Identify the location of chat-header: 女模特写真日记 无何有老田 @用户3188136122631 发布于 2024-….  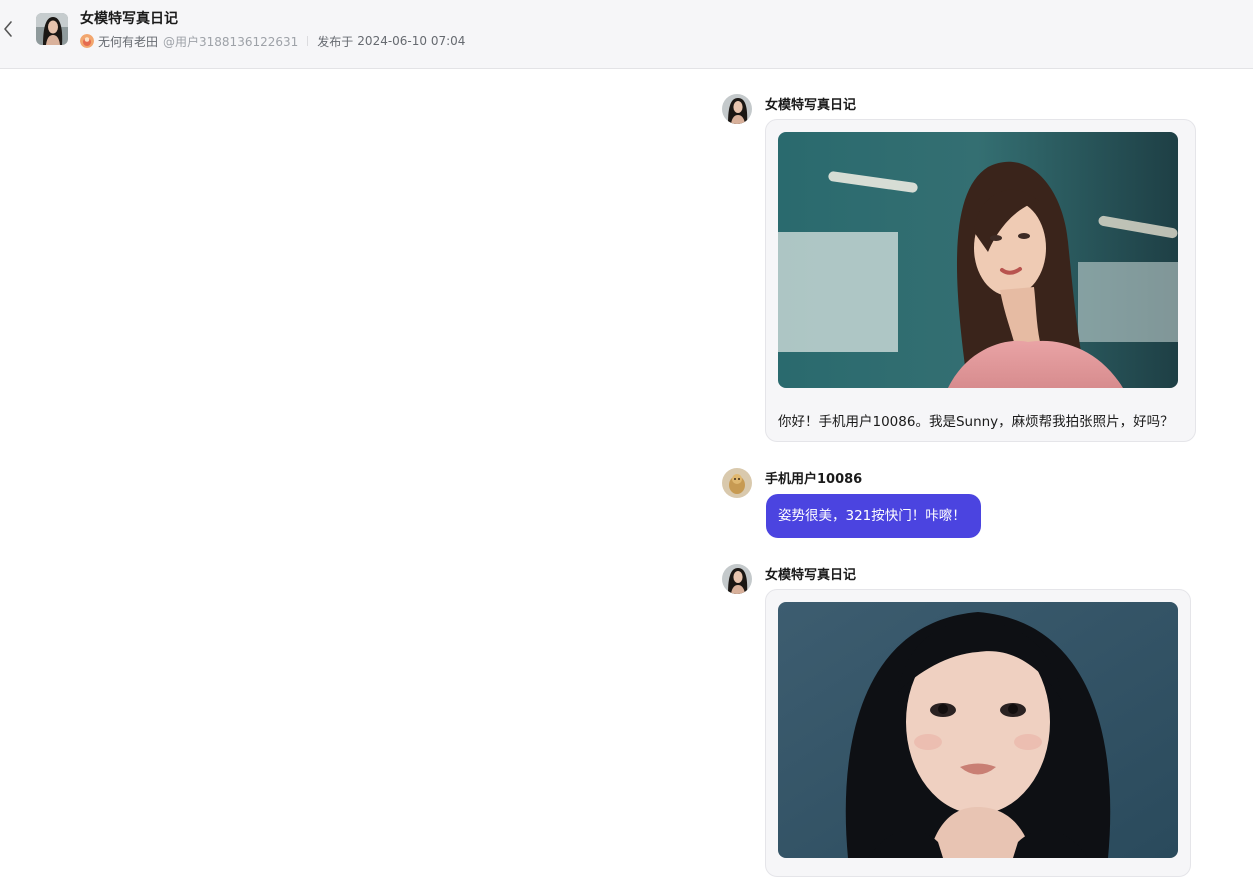
(626, 34).